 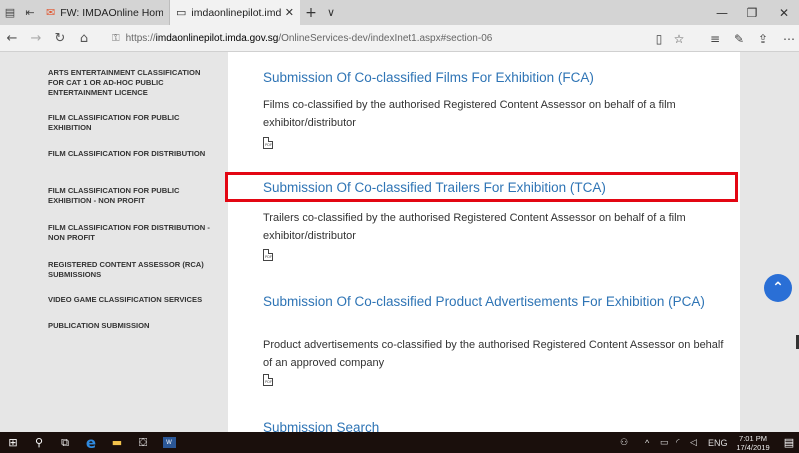 What do you see at coordinates (624, 442) in the screenshot?
I see `people-icon: ⚇` at bounding box center [624, 442].